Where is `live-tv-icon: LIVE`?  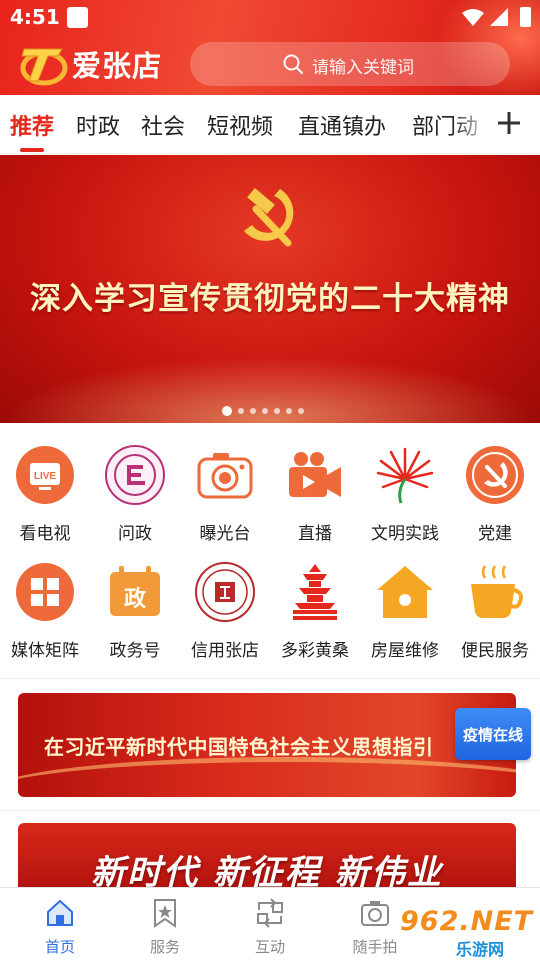
live-tv-icon: LIVE is located at coordinates (45, 475).